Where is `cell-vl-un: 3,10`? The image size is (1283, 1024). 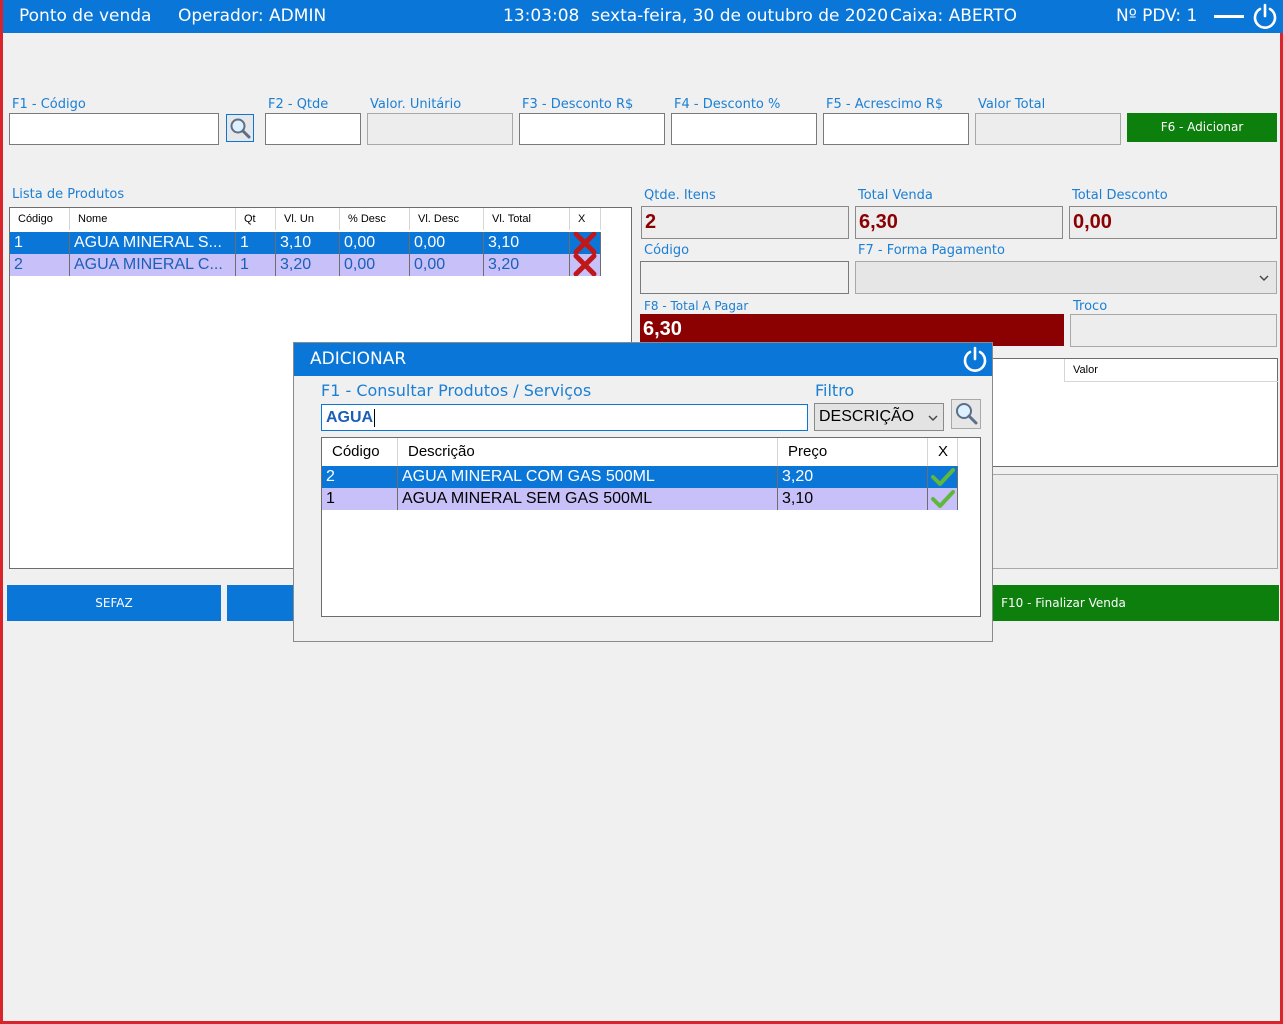
cell-vl-un: 3,10 is located at coordinates (308, 243).